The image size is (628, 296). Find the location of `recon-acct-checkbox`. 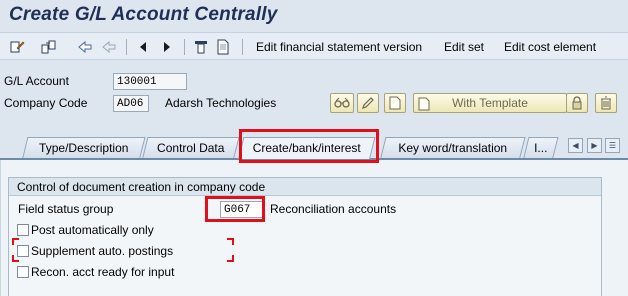

recon-acct-checkbox is located at coordinates (23, 272).